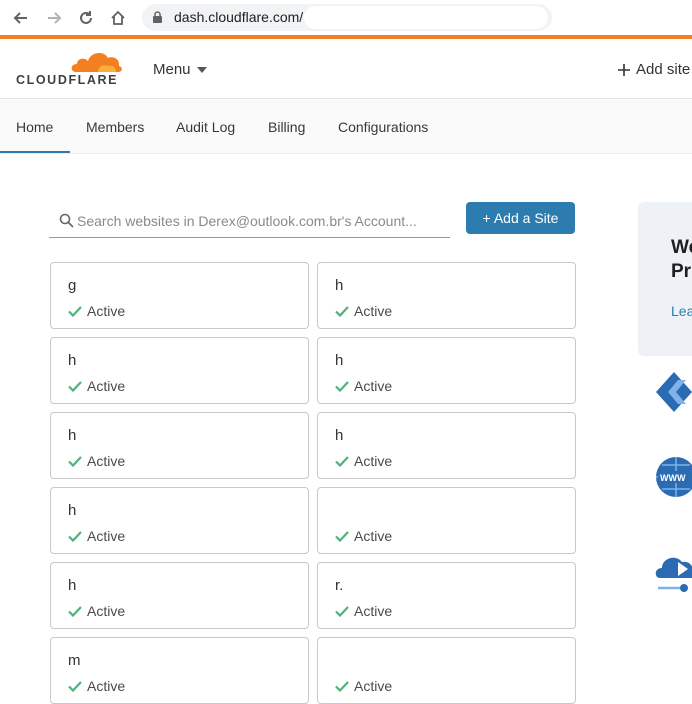 This screenshot has width=692, height=704. I want to click on search-input, so click(262, 221).